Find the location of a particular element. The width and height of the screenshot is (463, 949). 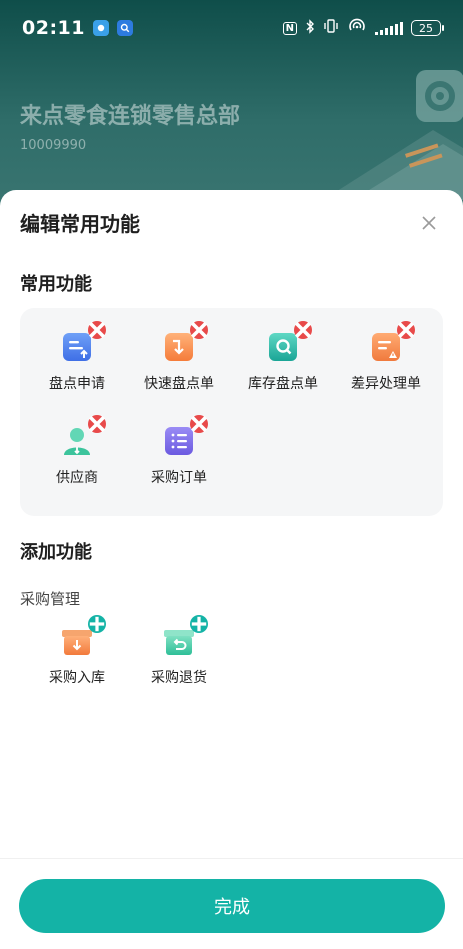

status-time: 02:11 is located at coordinates (53, 28).